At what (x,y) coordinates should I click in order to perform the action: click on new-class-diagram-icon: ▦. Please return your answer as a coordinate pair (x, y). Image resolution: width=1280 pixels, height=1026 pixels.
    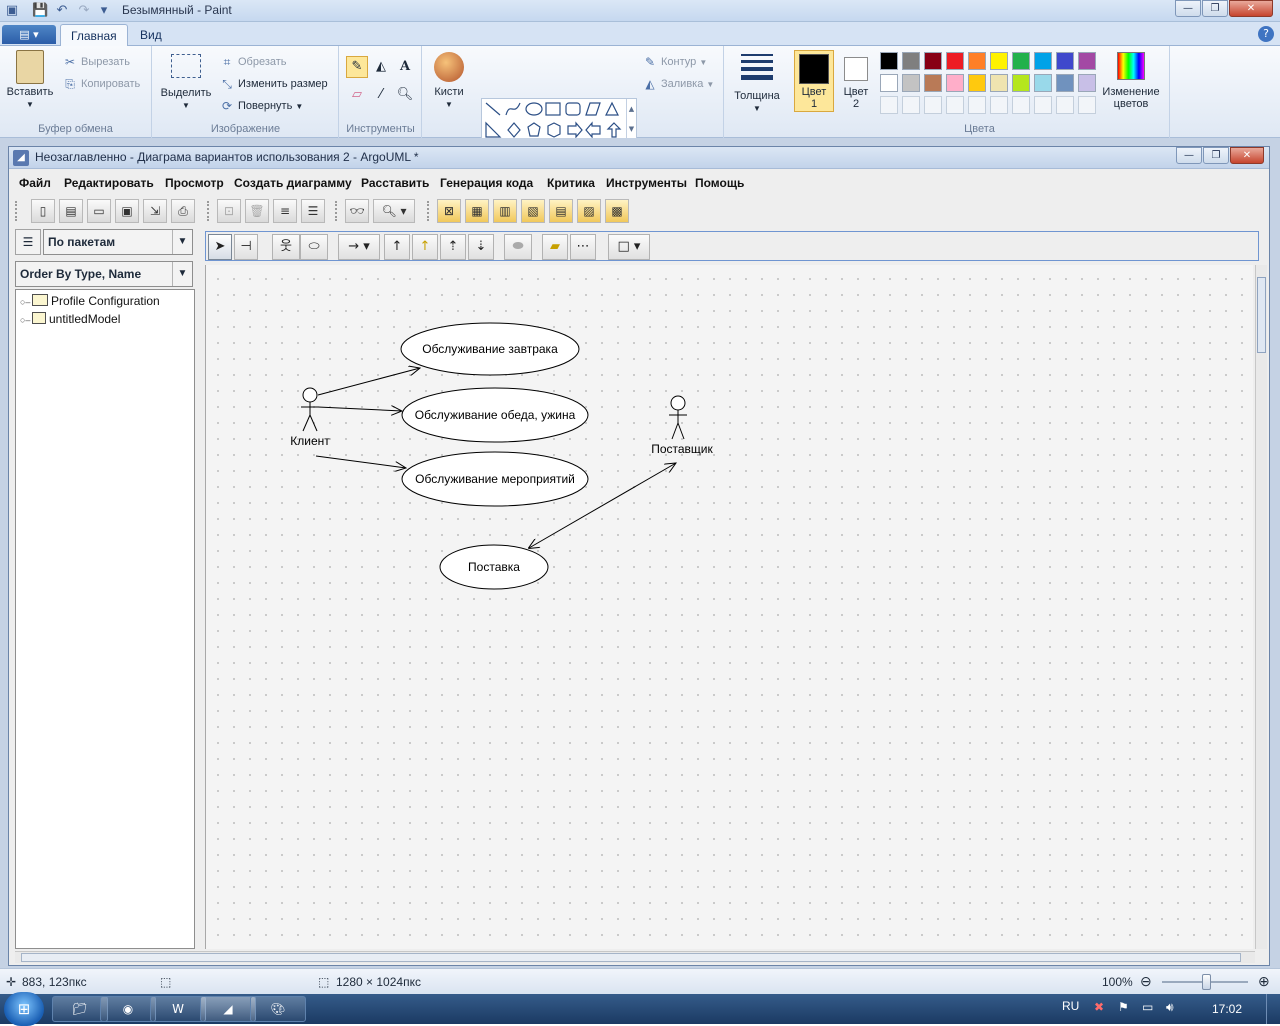
    Looking at the image, I should click on (477, 211).